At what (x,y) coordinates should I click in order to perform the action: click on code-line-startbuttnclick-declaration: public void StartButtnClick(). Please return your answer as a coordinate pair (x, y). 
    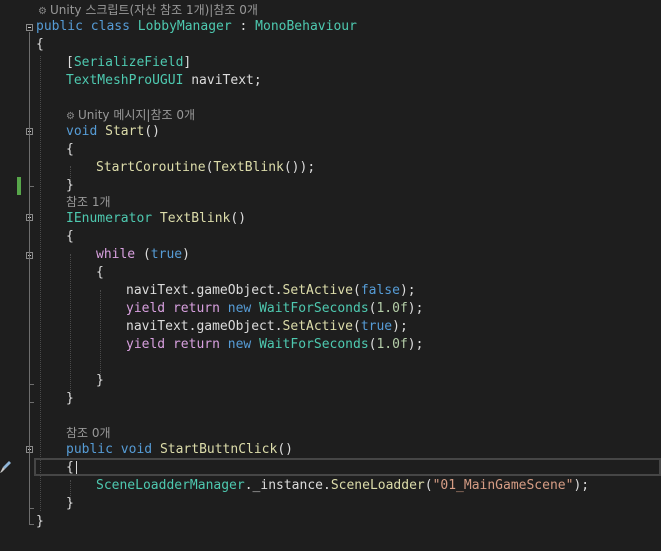
    Looking at the image, I should click on (179, 450).